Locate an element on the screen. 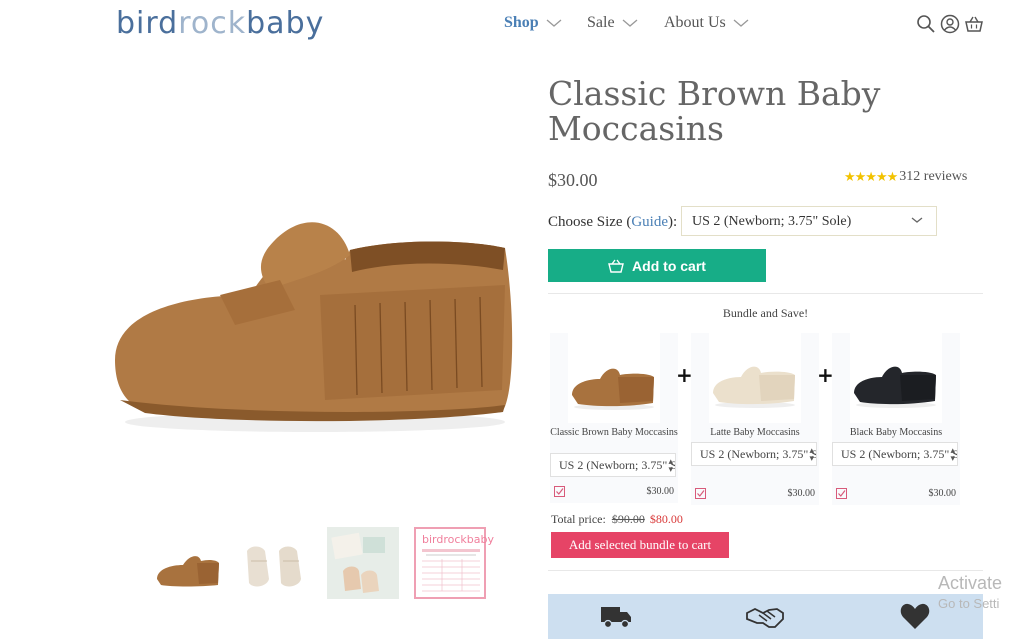  add-to-cart-label: Add to cart is located at coordinates (669, 265).